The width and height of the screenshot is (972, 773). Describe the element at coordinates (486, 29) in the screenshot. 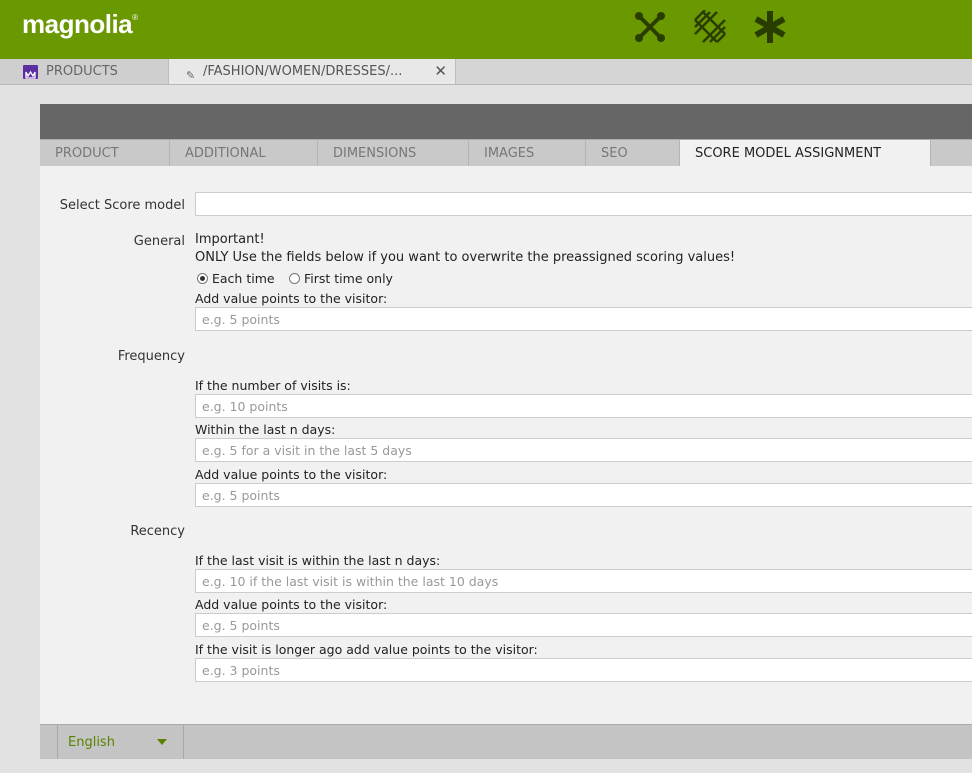

I see `top-bar: magnolia®` at that location.